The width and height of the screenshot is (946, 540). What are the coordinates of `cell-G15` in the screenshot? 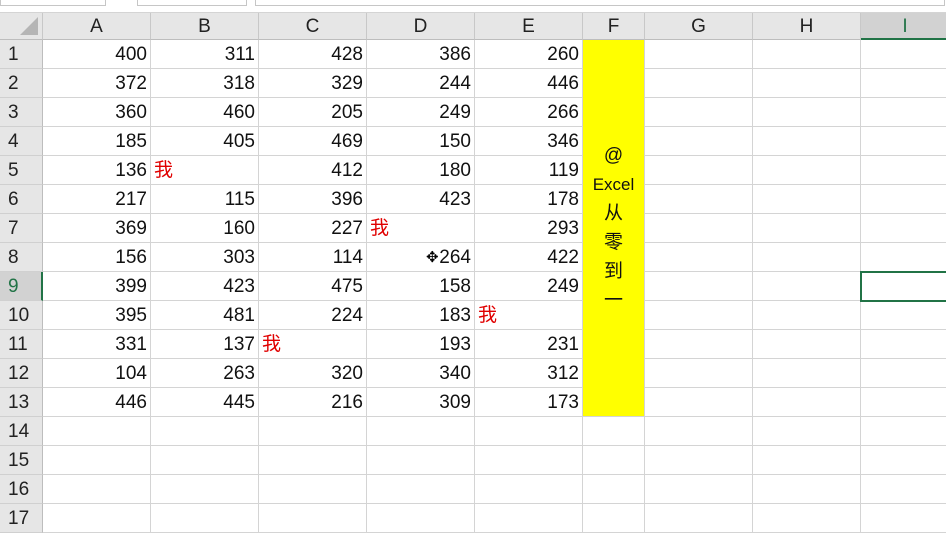 It's located at (699, 460).